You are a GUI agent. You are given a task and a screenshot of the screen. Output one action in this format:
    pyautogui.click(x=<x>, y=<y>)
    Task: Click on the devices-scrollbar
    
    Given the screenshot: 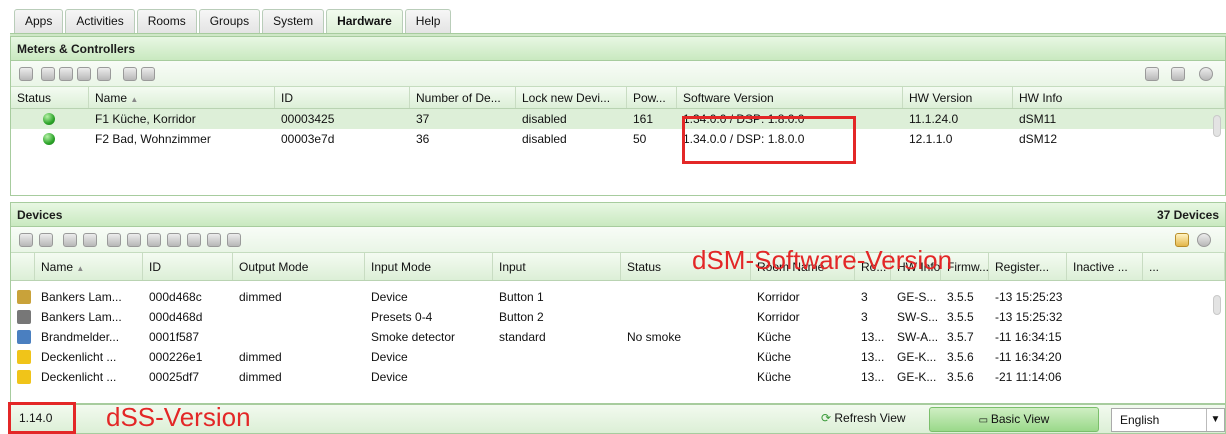 What is the action you would take?
    pyautogui.click(x=1217, y=305)
    